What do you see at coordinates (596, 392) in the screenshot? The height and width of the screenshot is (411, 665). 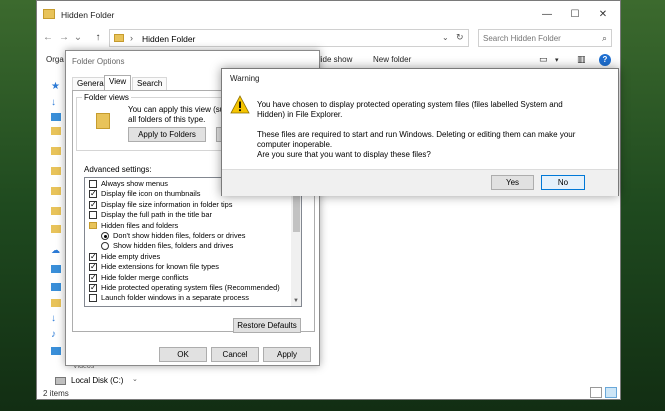 I see `details-view-icon` at bounding box center [596, 392].